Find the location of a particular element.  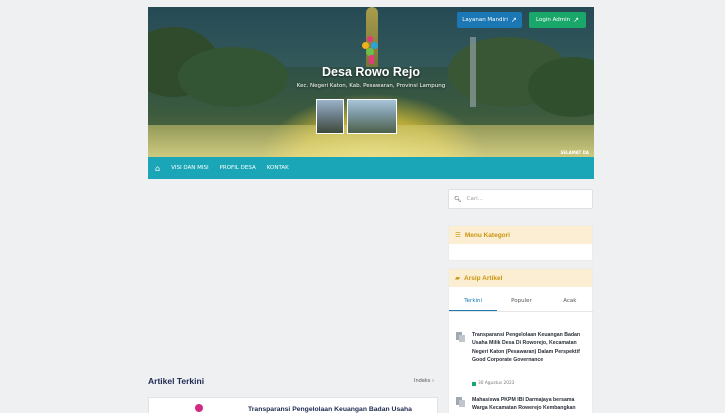

arsip-title: Arsip Artikel is located at coordinates (483, 278).